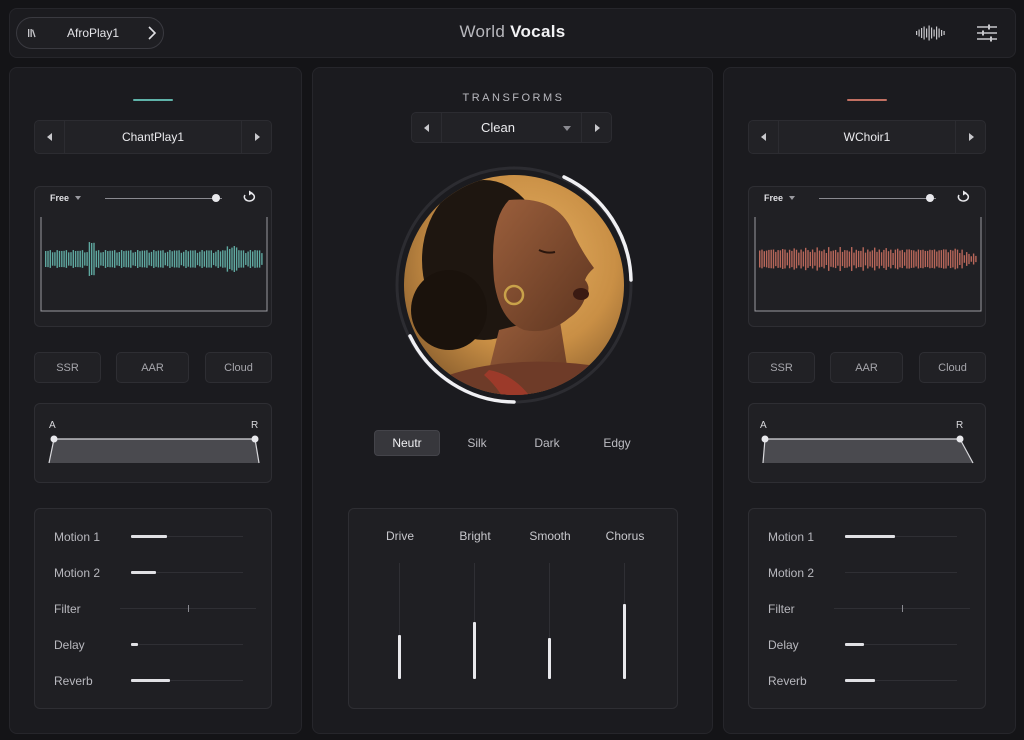 This screenshot has width=1024, height=740. Describe the element at coordinates (547, 443) in the screenshot. I see `tone-button-dark: Dark` at that location.